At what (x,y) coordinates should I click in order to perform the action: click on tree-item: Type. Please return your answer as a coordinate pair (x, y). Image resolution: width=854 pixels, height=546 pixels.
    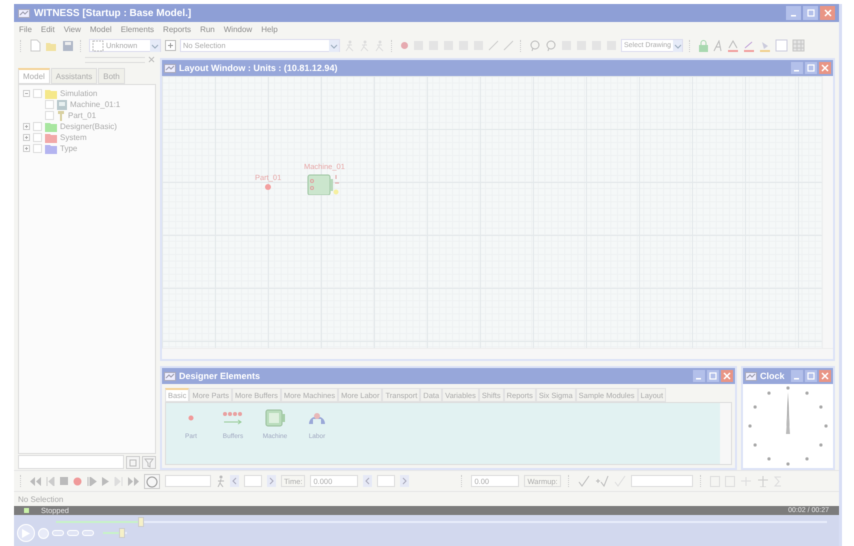
    Looking at the image, I should click on (69, 148).